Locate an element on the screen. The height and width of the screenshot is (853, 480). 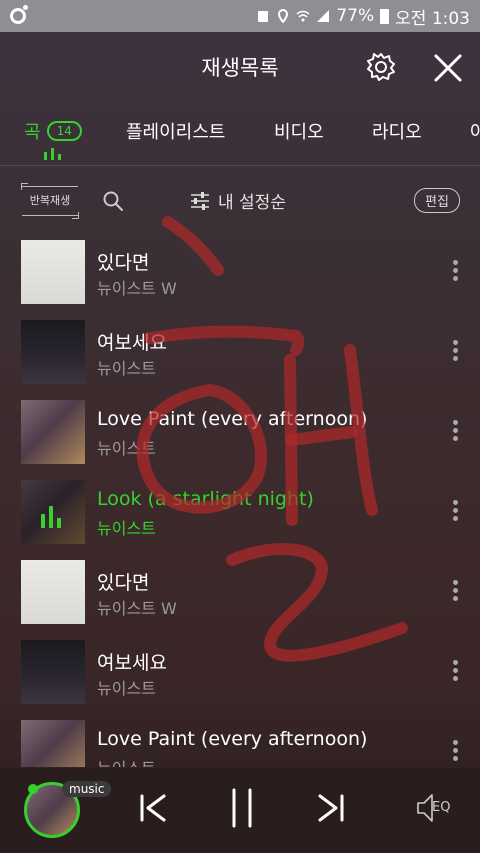
recycle-icon is located at coordinates (263, 16).